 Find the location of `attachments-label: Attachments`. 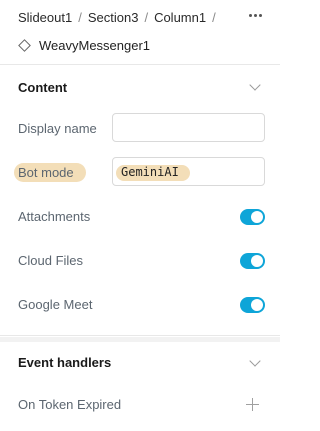

attachments-label: Attachments is located at coordinates (54, 216).